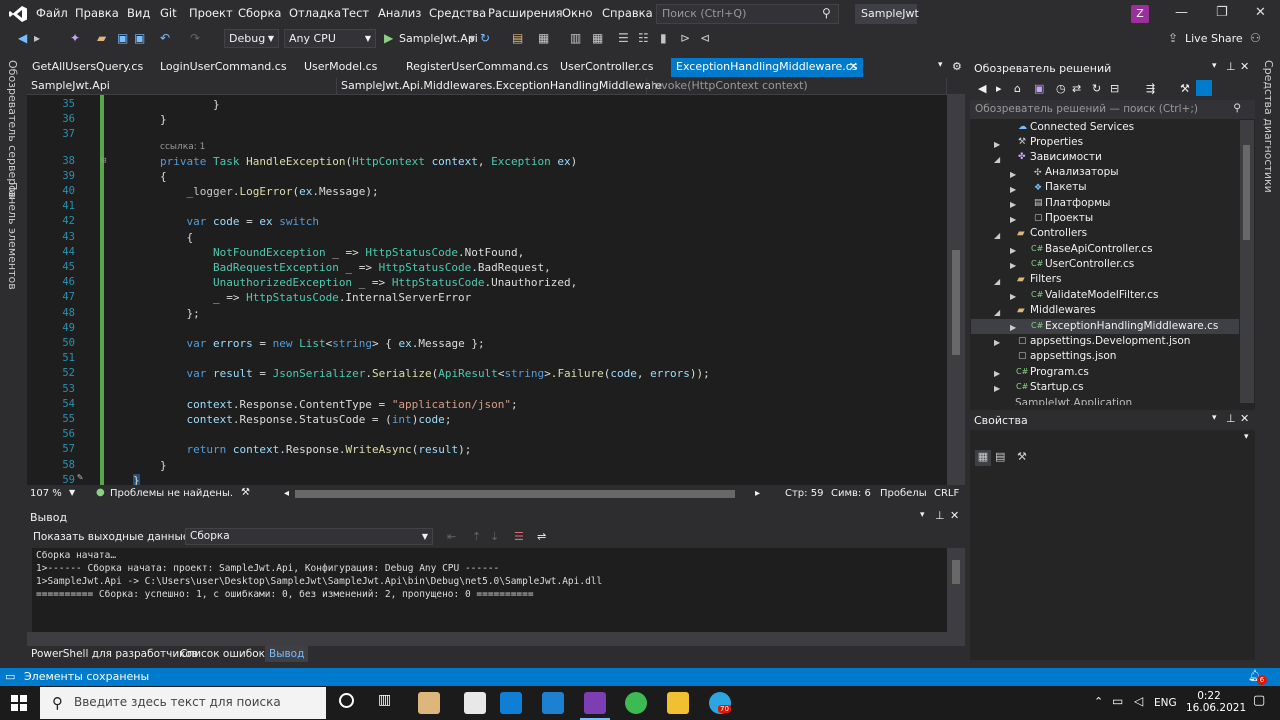 The image size is (1280, 720). Describe the element at coordinates (286, 493) in the screenshot. I see `scroll-left-icon: ◂` at that location.